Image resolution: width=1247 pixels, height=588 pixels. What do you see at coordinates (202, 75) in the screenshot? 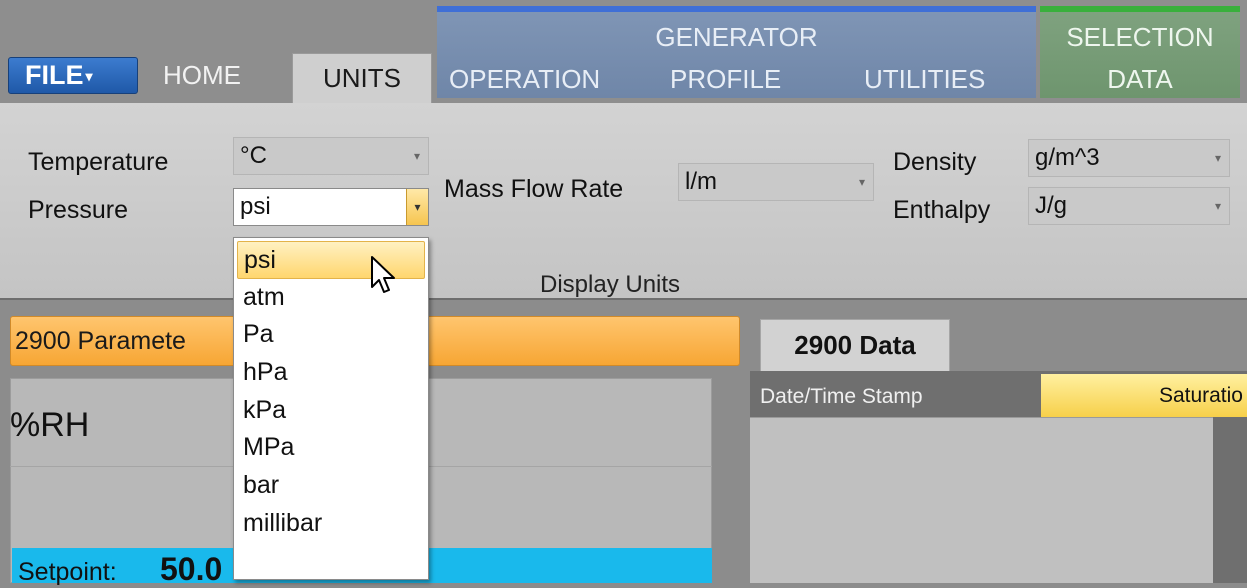
I see `tab-home: HOME` at bounding box center [202, 75].